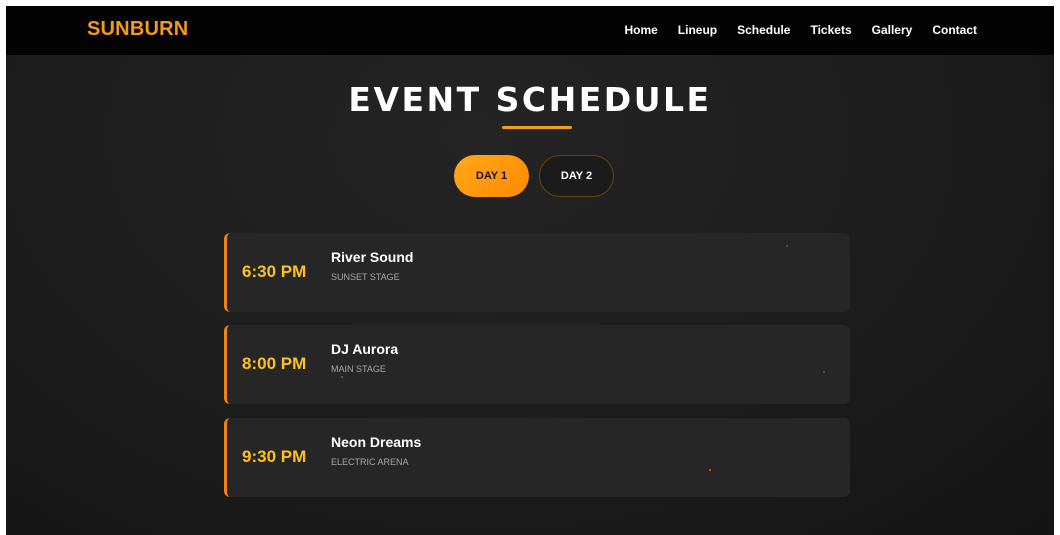 This screenshot has width=1060, height=535. What do you see at coordinates (491, 176) in the screenshot?
I see `tab-day-1: DAY 1` at bounding box center [491, 176].